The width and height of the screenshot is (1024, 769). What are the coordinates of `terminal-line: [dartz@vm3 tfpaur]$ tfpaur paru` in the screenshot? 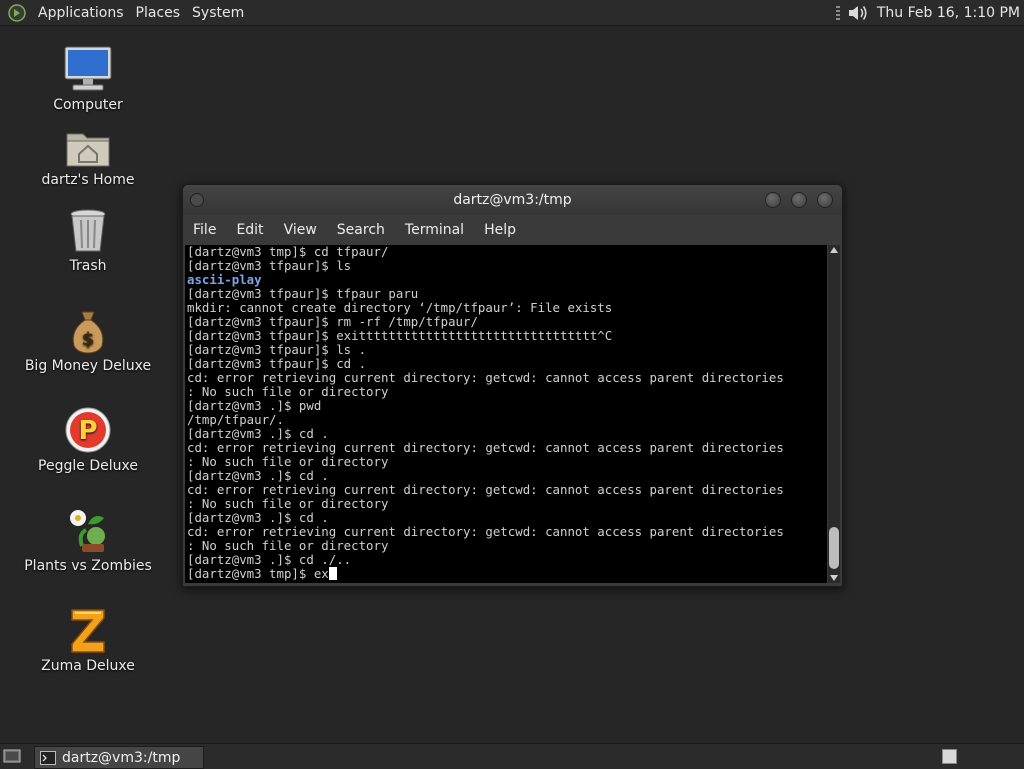 It's located at (303, 293).